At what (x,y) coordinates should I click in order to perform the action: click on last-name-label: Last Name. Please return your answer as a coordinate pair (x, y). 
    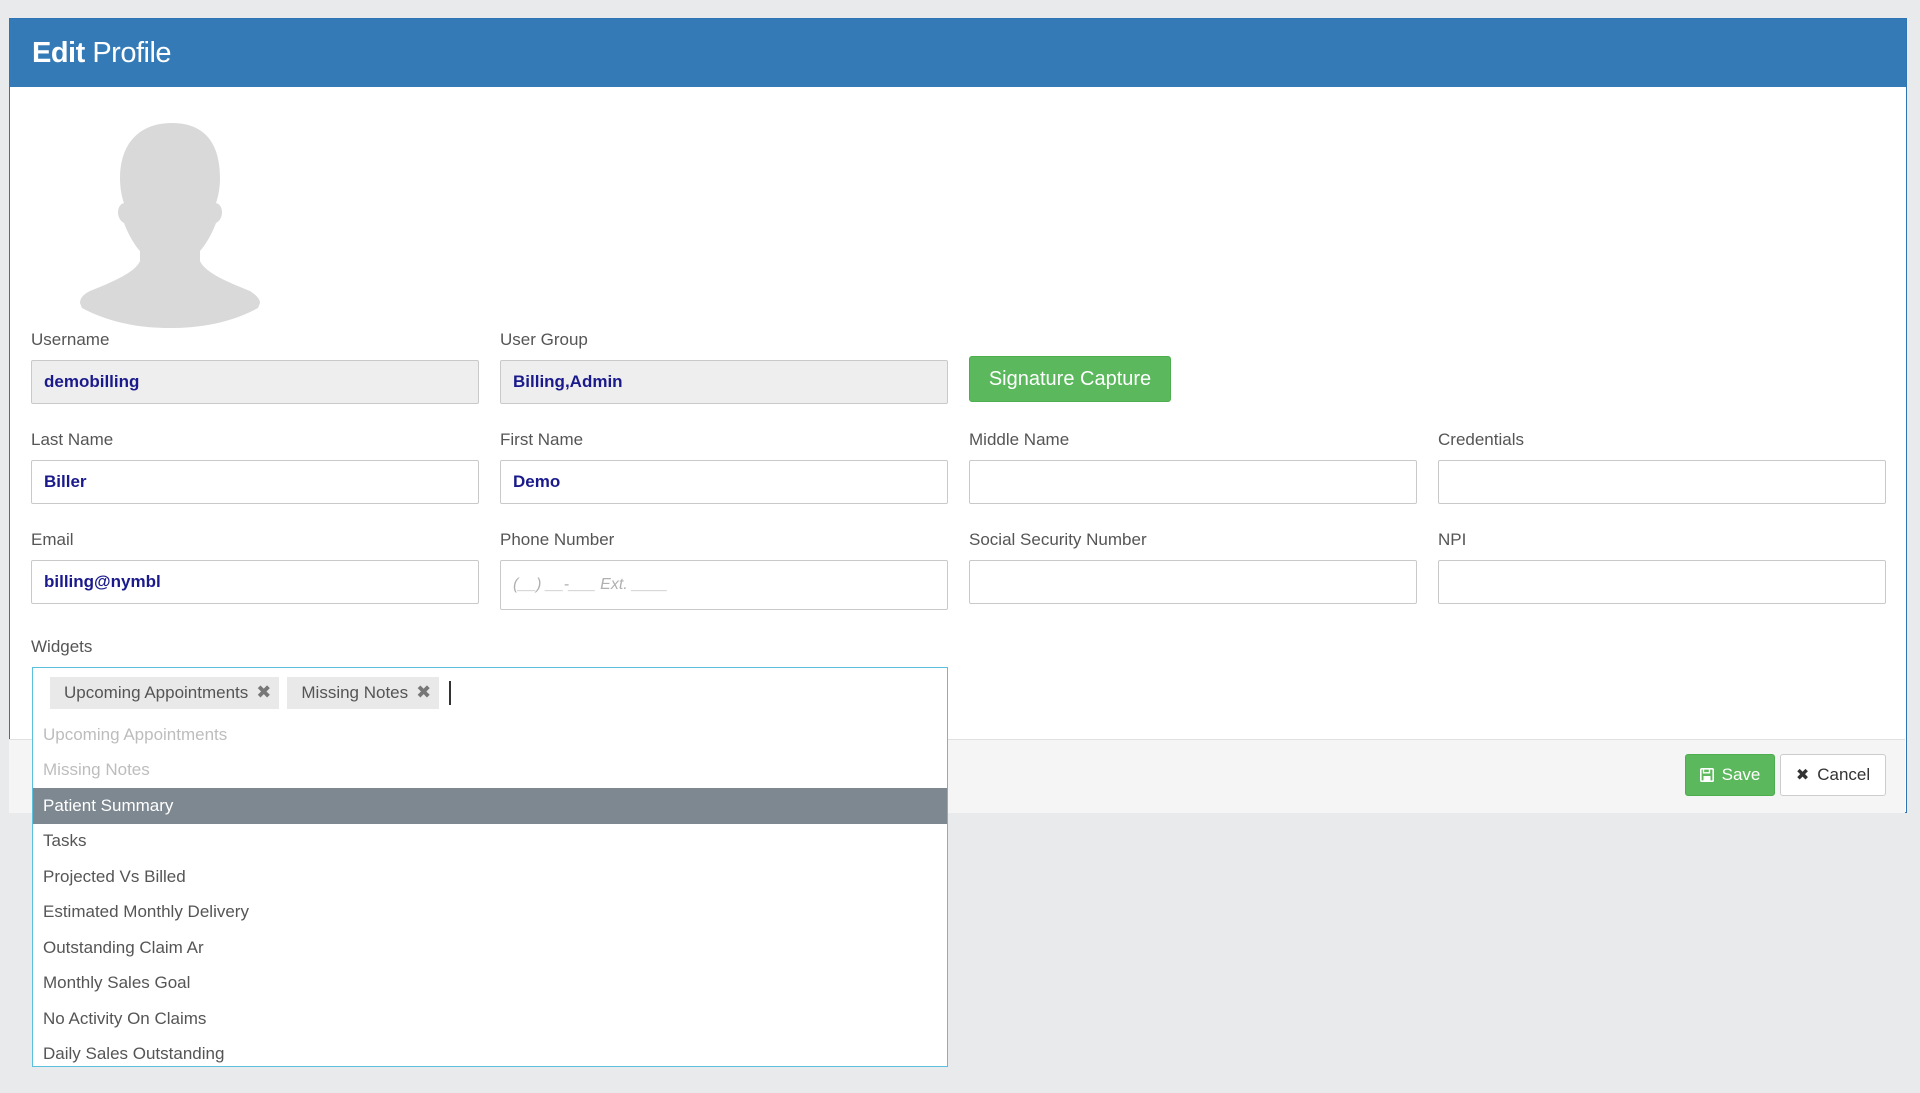
    Looking at the image, I should click on (72, 439).